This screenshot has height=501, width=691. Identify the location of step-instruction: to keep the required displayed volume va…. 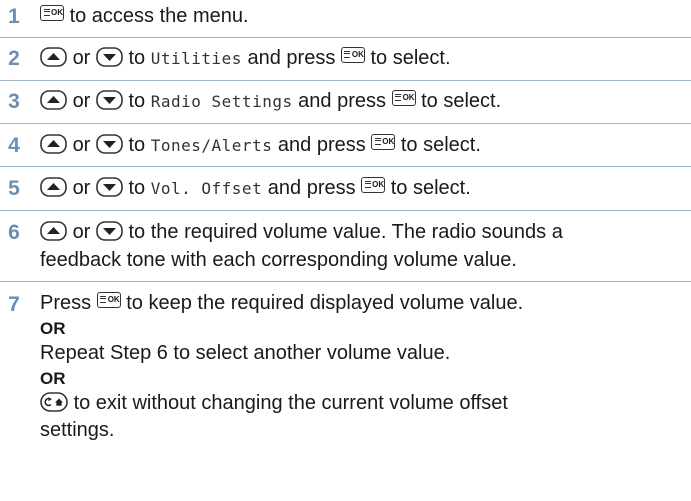
(325, 303).